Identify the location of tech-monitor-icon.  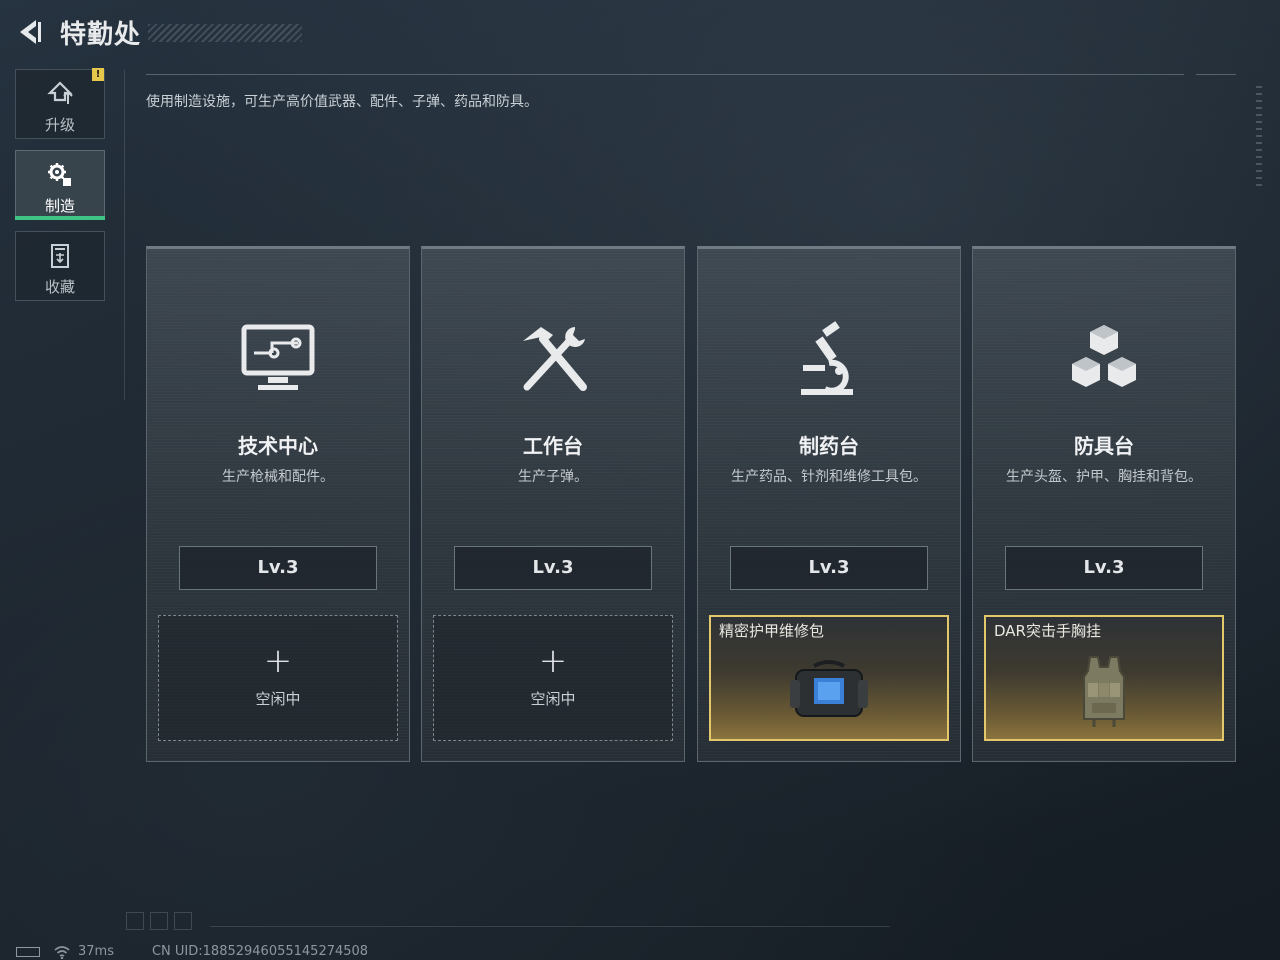
(278, 359).